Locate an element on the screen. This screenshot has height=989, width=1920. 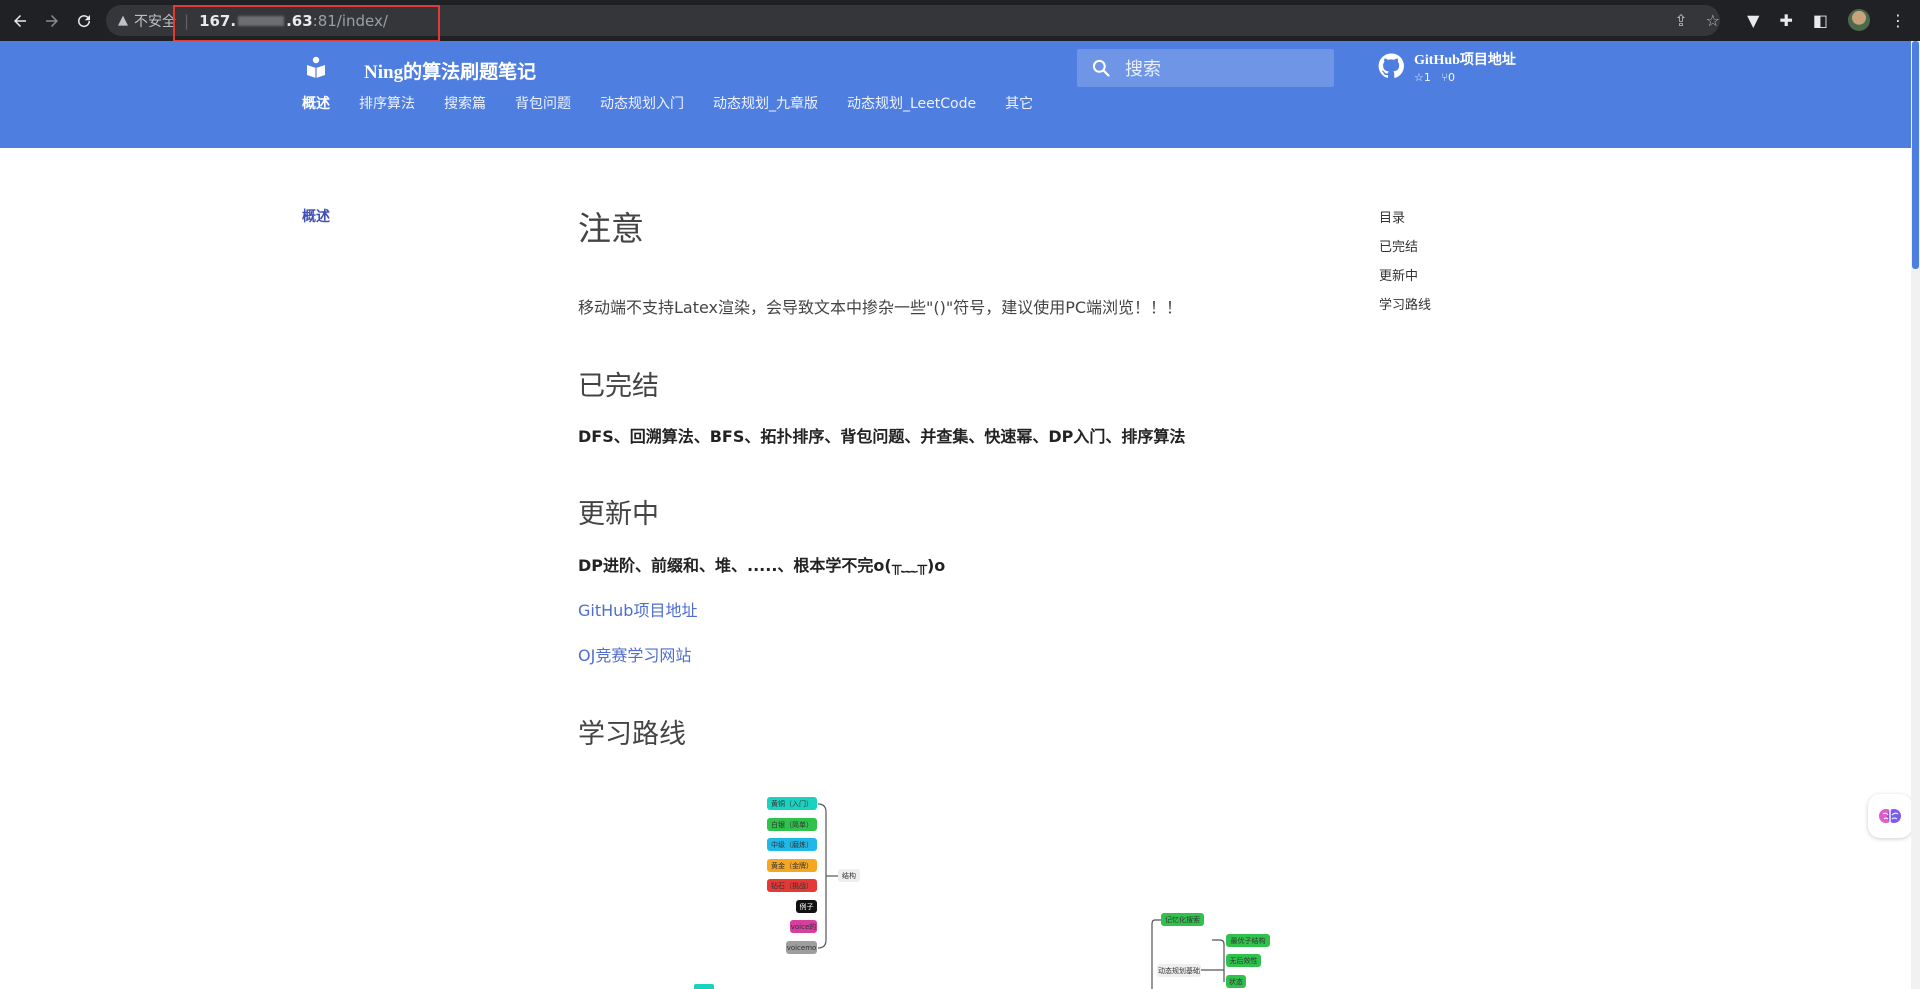
brain-widget-icon is located at coordinates (1890, 816).